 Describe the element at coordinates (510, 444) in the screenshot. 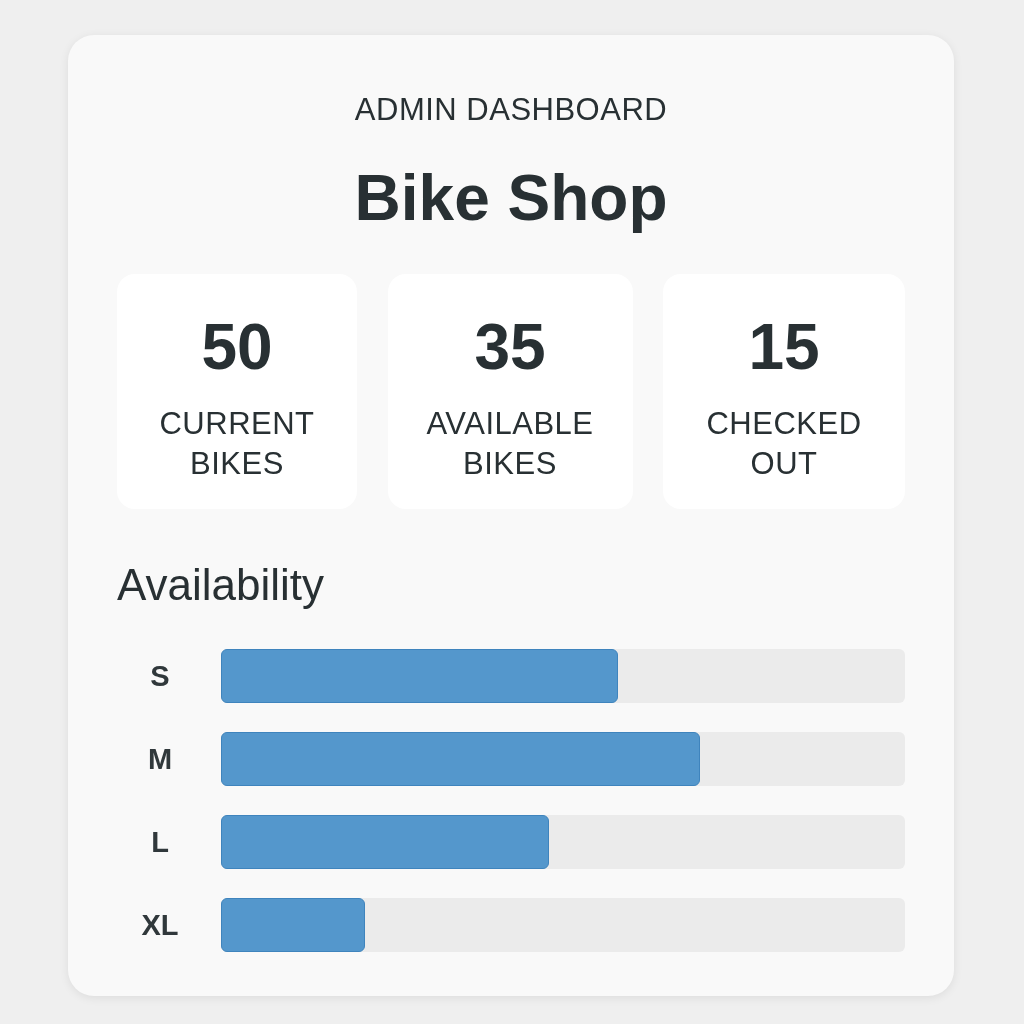

I see `stat-label: AVAILABLE BIKES` at that location.